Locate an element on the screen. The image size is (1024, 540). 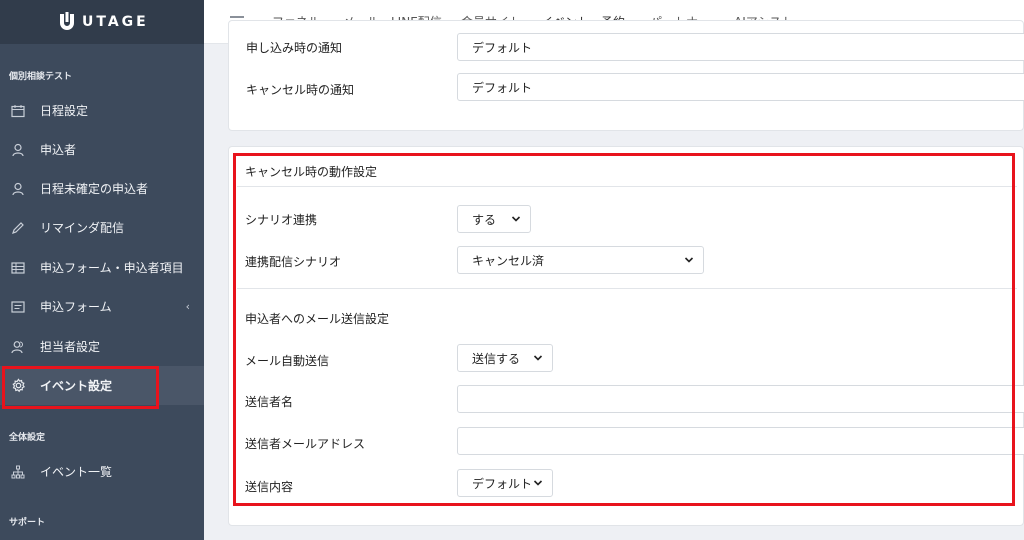
sidebar-item-unscheduled-applicants: 日程未確定の申込者 is located at coordinates (102, 188).